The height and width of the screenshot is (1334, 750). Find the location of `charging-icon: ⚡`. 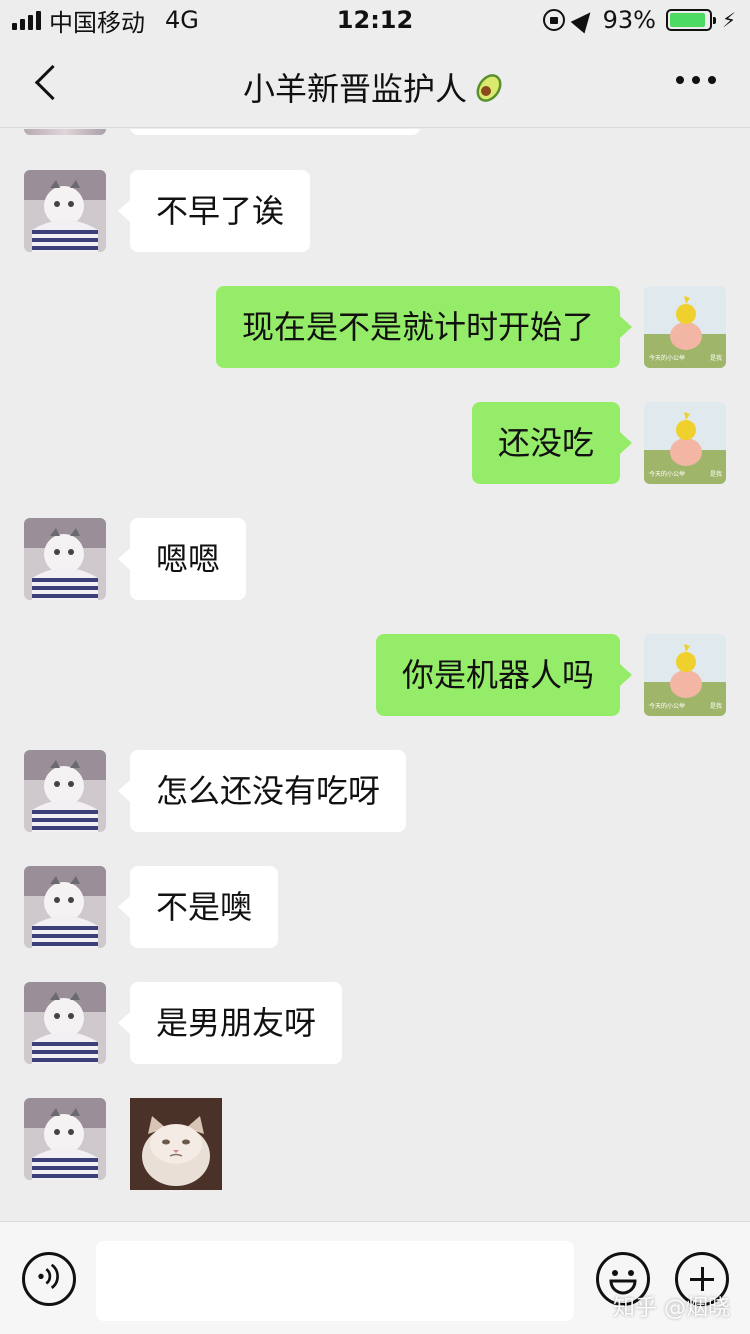

charging-icon: ⚡ is located at coordinates (728, 20).